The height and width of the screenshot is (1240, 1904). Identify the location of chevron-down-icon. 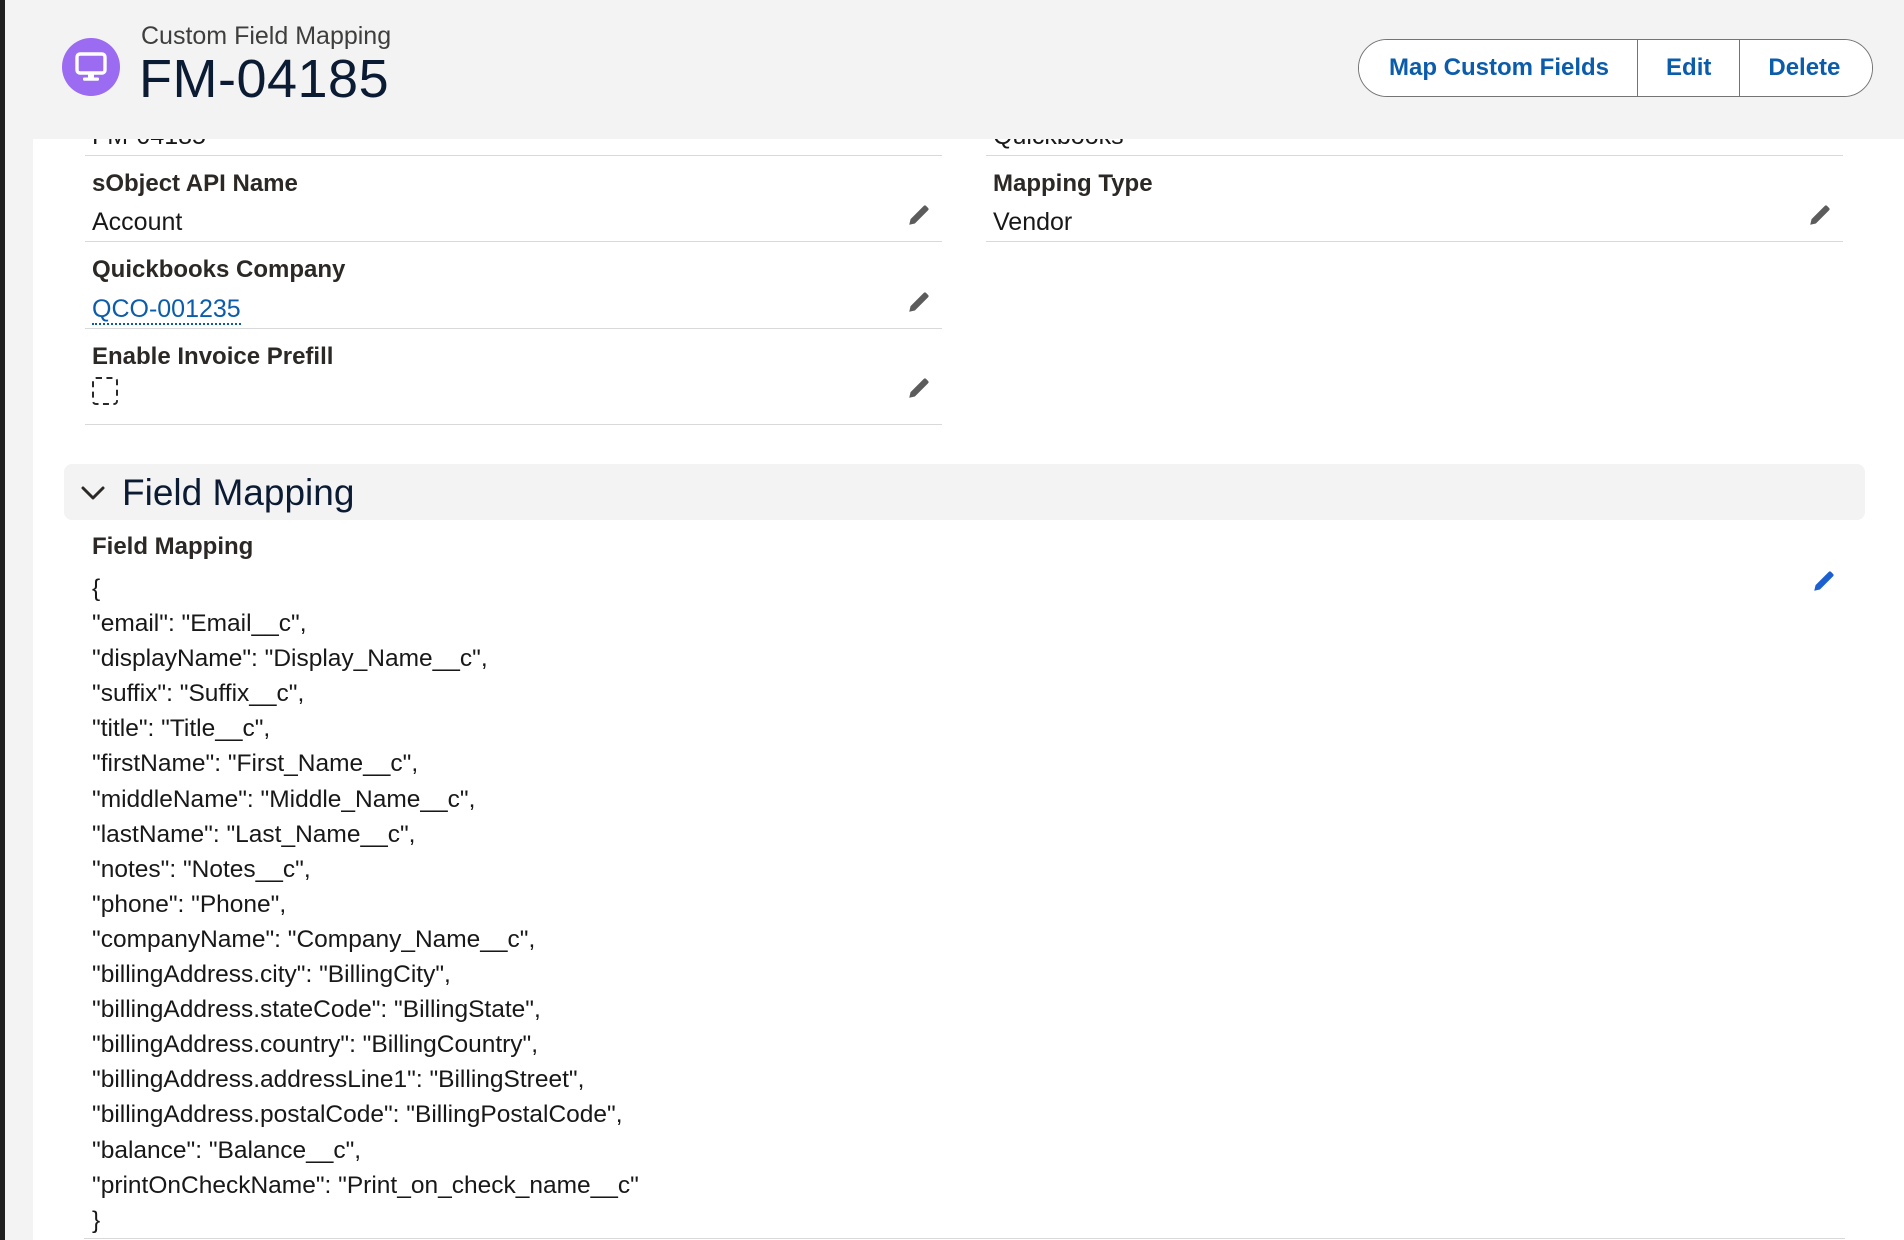
(93, 493).